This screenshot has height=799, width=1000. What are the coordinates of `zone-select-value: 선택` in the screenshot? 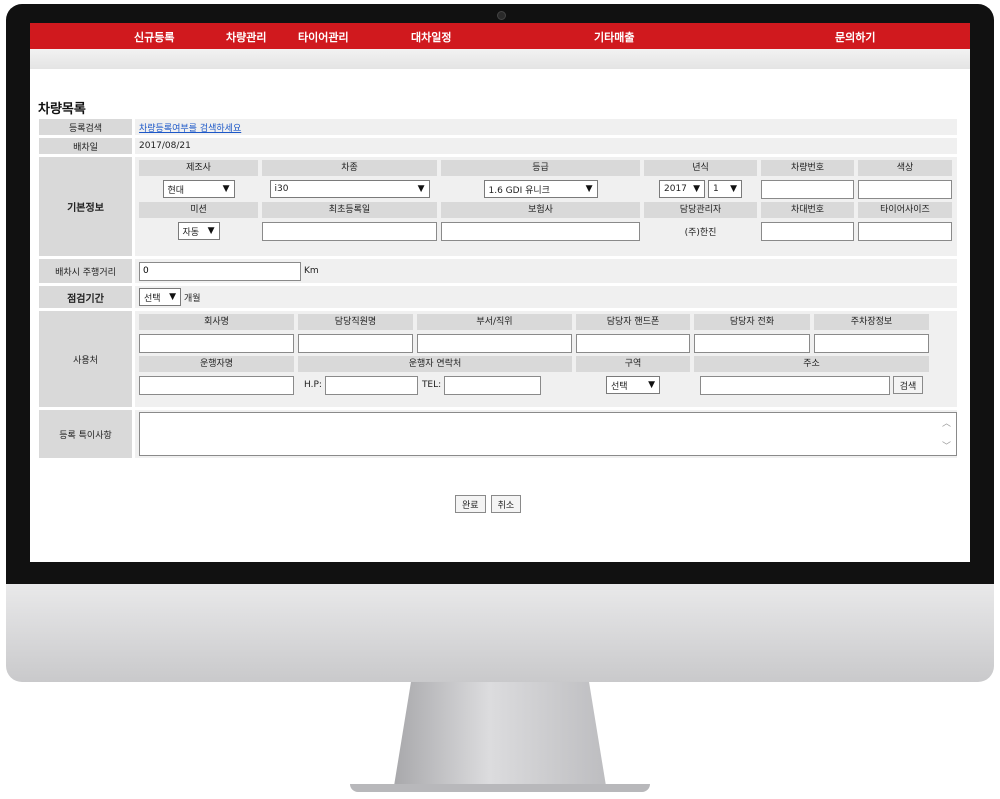 It's located at (619, 386).